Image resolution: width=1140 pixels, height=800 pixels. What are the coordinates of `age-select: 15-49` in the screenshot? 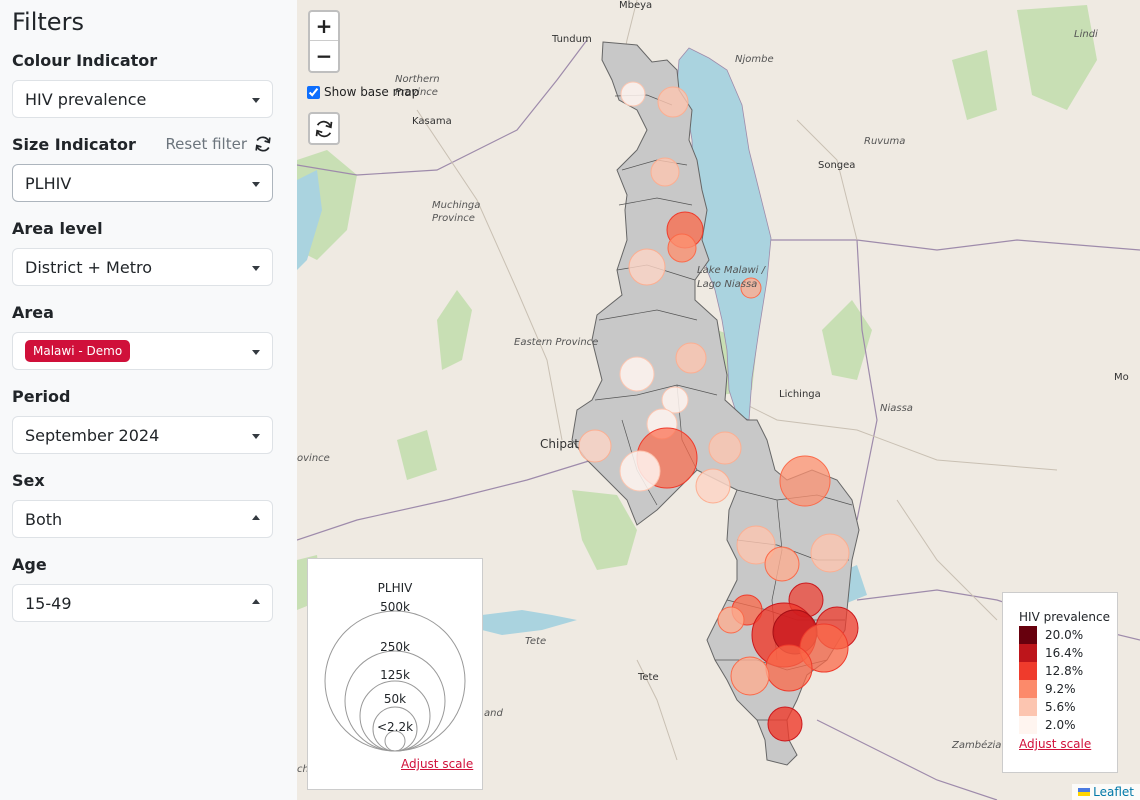 It's located at (142, 603).